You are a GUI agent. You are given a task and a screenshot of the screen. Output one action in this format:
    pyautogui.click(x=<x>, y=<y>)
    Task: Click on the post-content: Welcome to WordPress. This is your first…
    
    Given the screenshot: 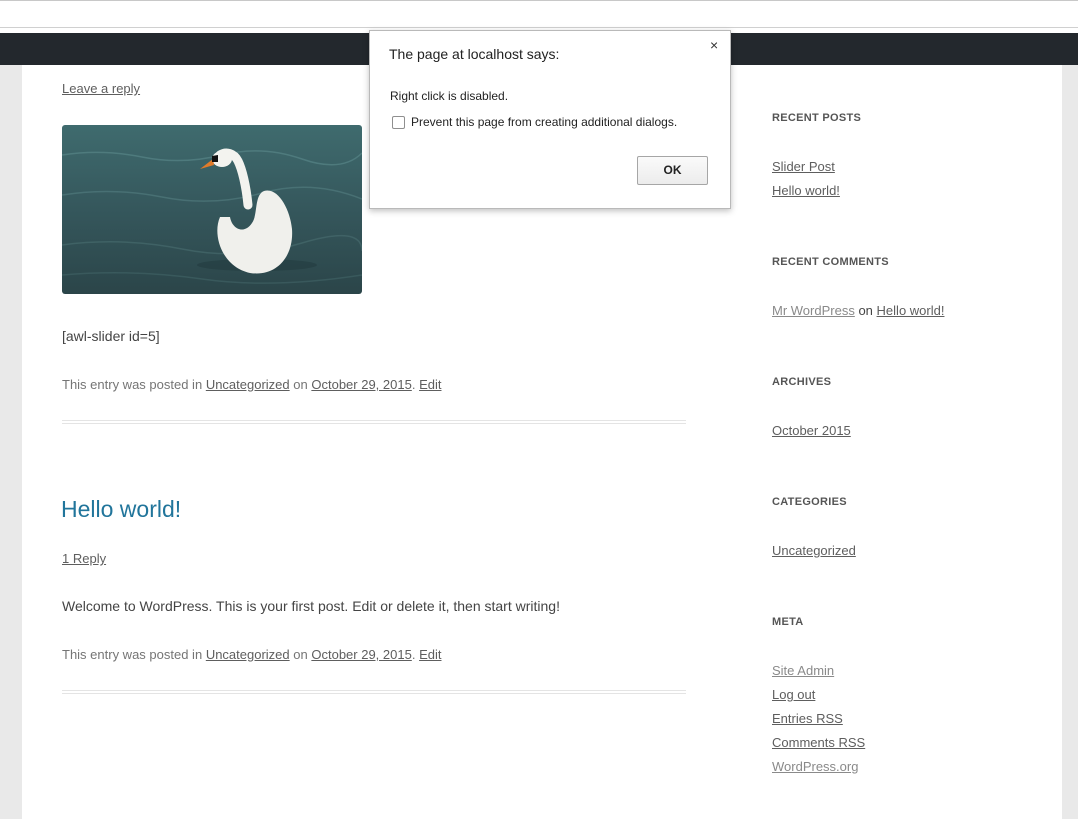 What is the action you would take?
    pyautogui.click(x=311, y=606)
    